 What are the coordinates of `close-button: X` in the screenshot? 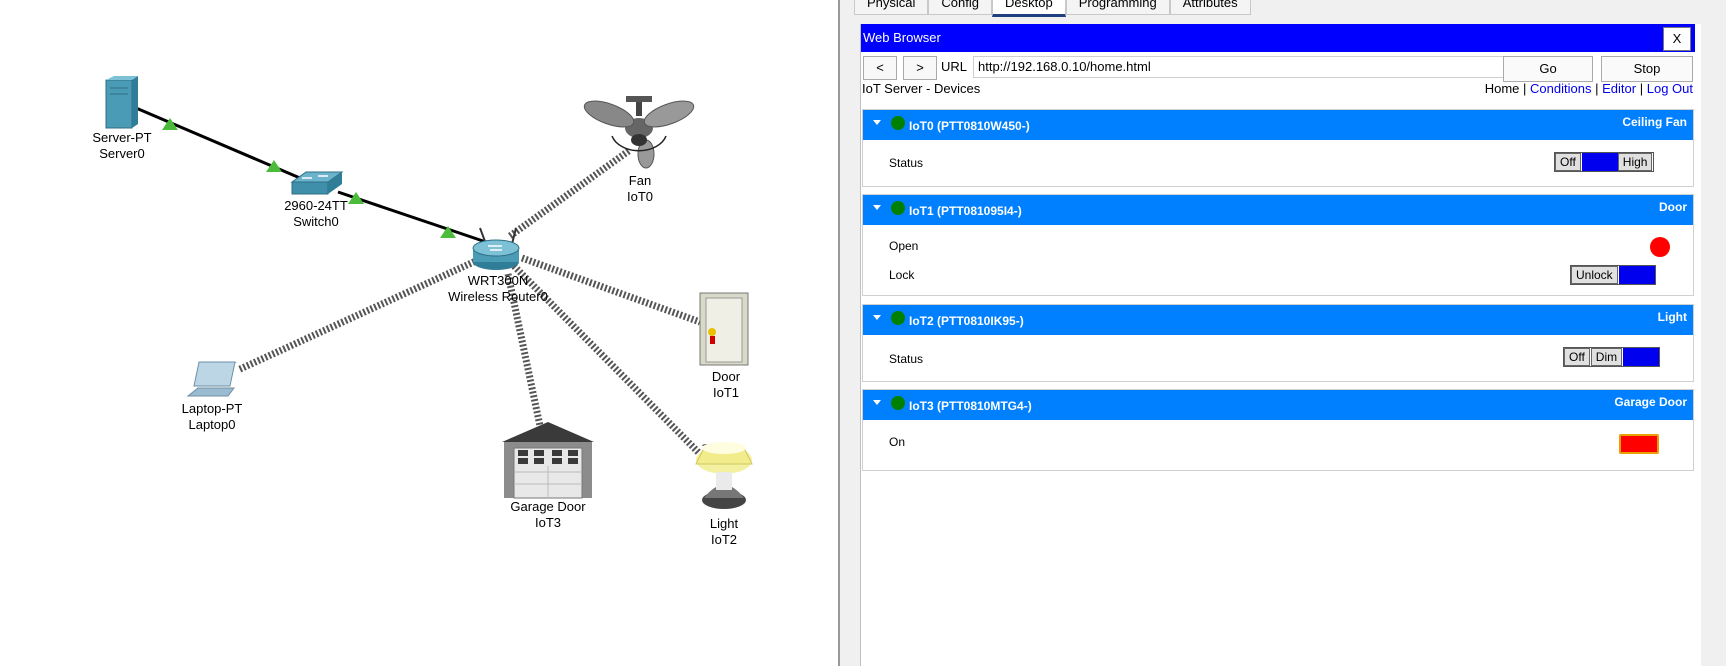 It's located at (1677, 39).